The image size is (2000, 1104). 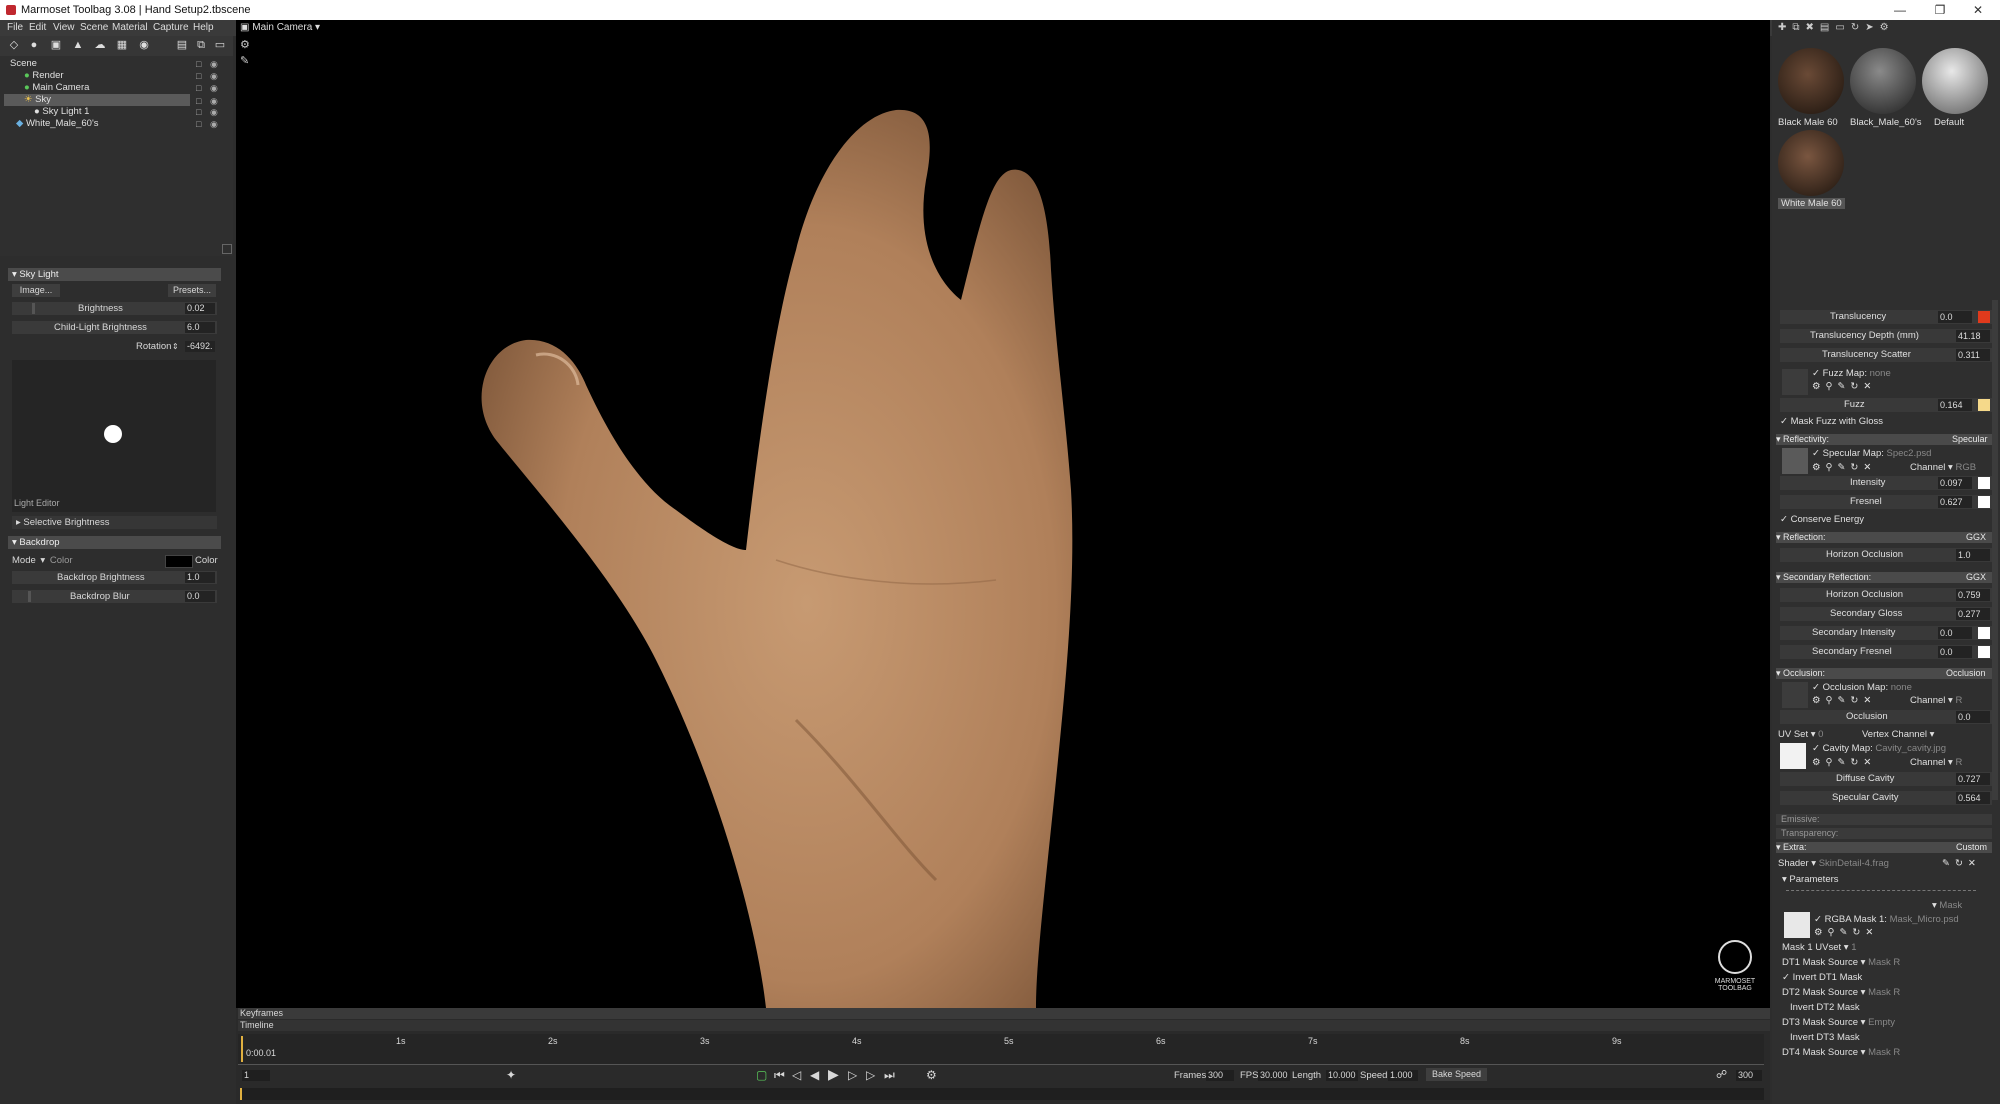 I want to click on loop-icon: ▢, so click(x=761, y=1075).